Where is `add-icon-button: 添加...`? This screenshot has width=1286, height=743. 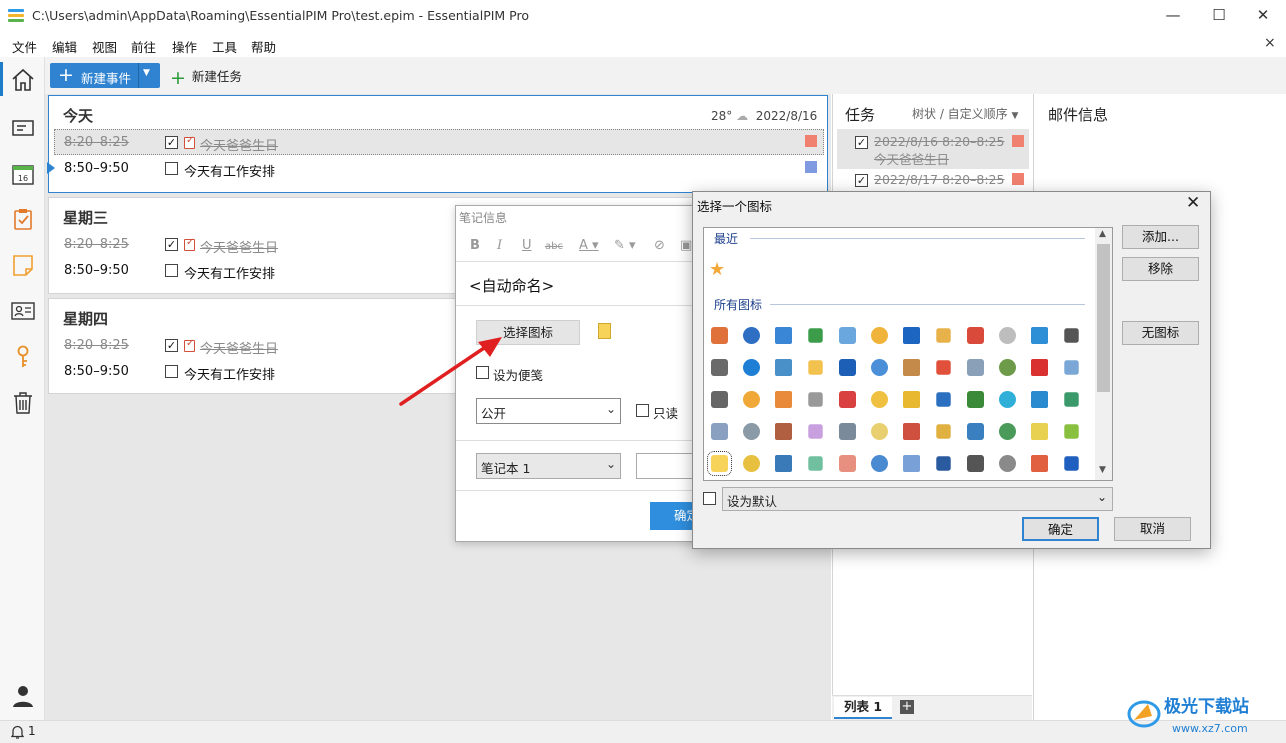 add-icon-button: 添加... is located at coordinates (1160, 237).